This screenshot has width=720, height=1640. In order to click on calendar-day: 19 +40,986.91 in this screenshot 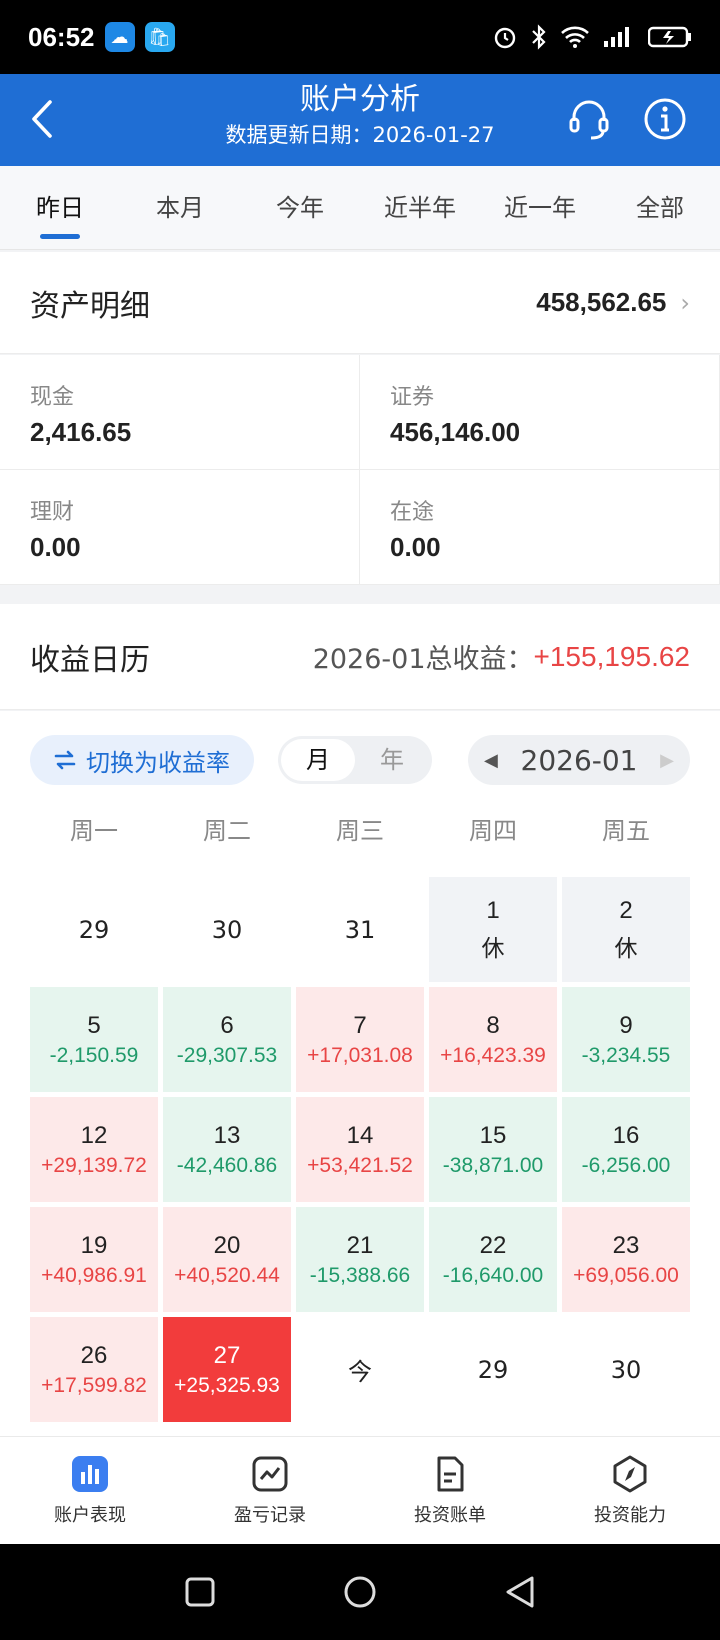, I will do `click(94, 1259)`.